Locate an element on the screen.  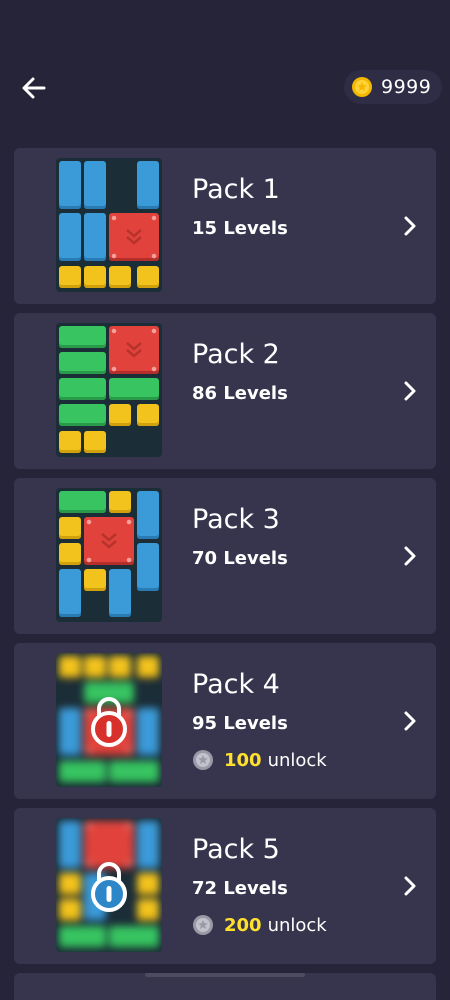
pack-levels: 70 Levels is located at coordinates (240, 558).